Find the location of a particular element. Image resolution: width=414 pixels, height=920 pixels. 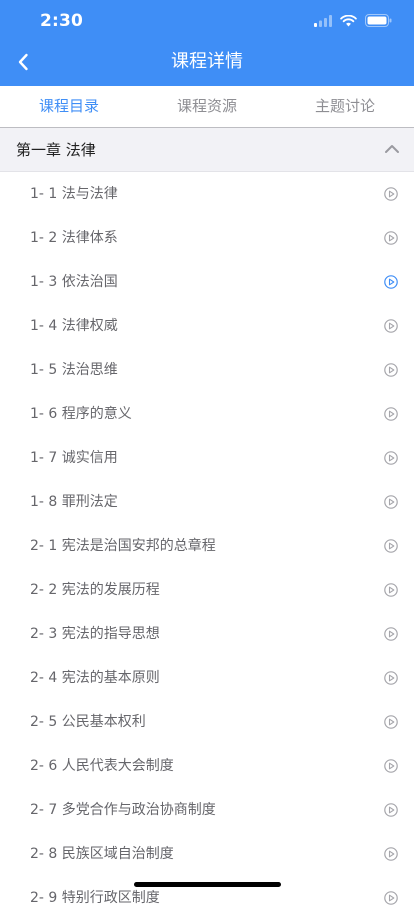

chapter-title: 第一章 法律 is located at coordinates (56, 150).